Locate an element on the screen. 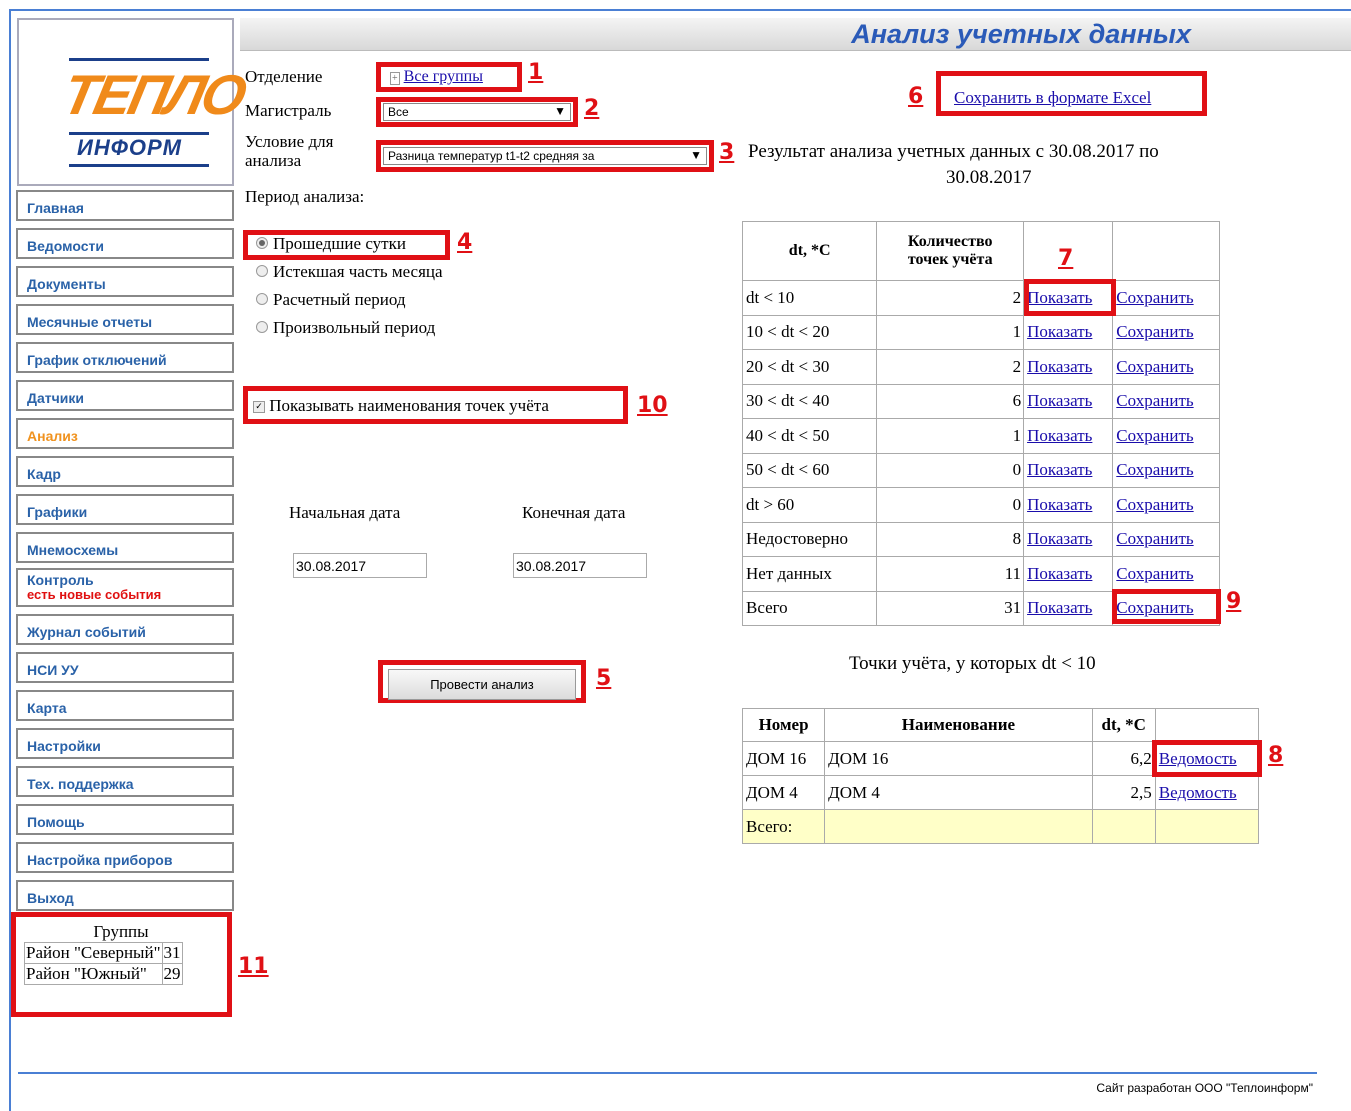 The image size is (1351, 1111). period-option-custom: Произвольный период is located at coordinates (345, 328).